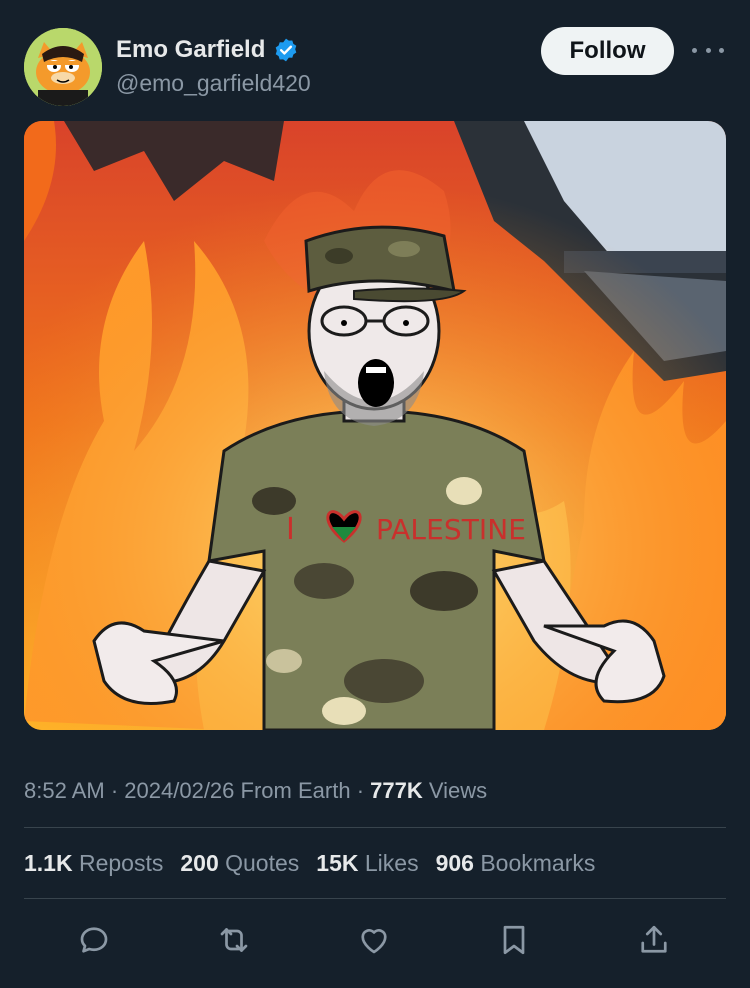 This screenshot has height=988, width=750. Describe the element at coordinates (290, 529) in the screenshot. I see `shirt-text-i: I` at that location.